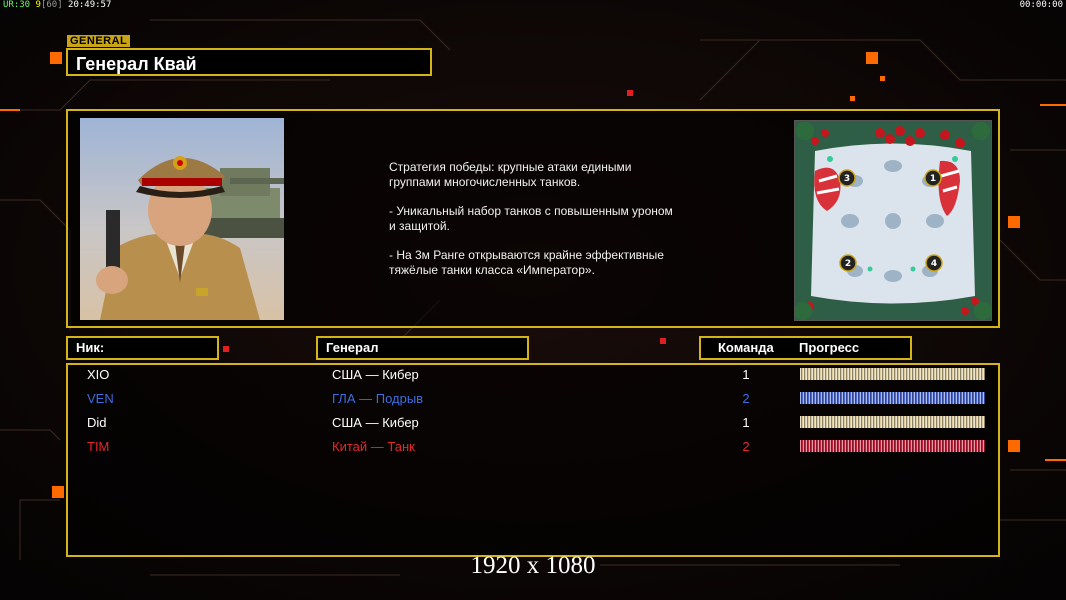 This screenshot has width=1066, height=600. Describe the element at coordinates (746, 347) in the screenshot. I see `column-header-team: Команда` at that location.